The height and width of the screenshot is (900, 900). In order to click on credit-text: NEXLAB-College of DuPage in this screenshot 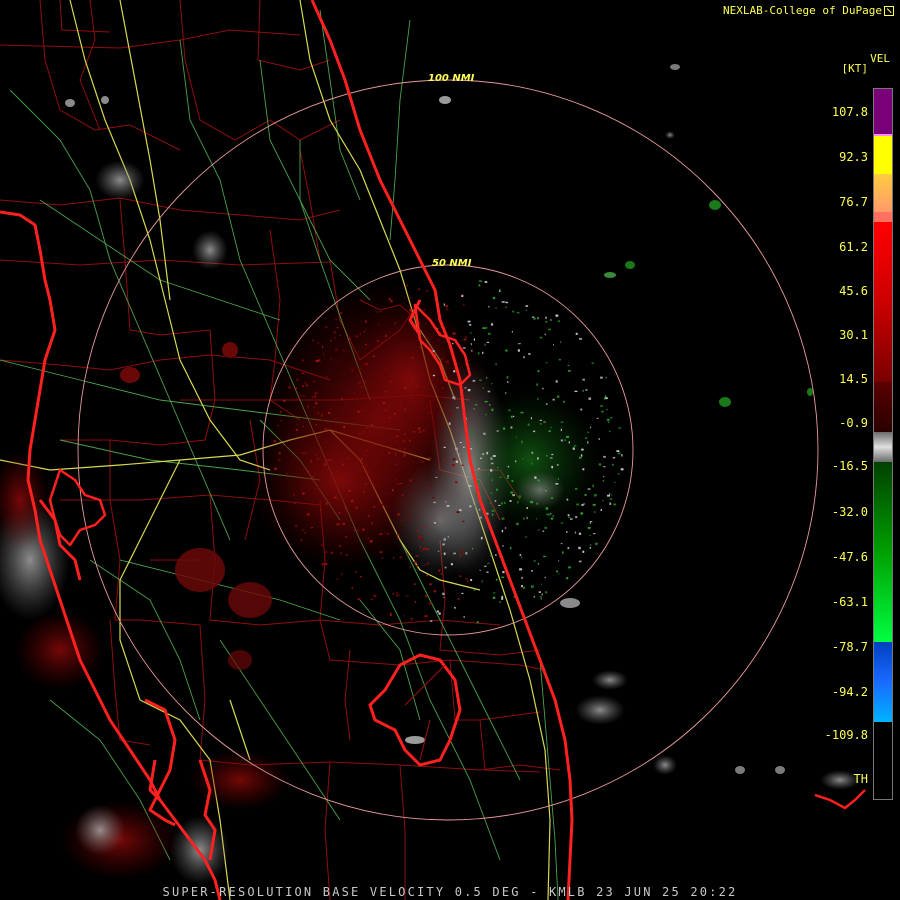, I will do `click(808, 10)`.